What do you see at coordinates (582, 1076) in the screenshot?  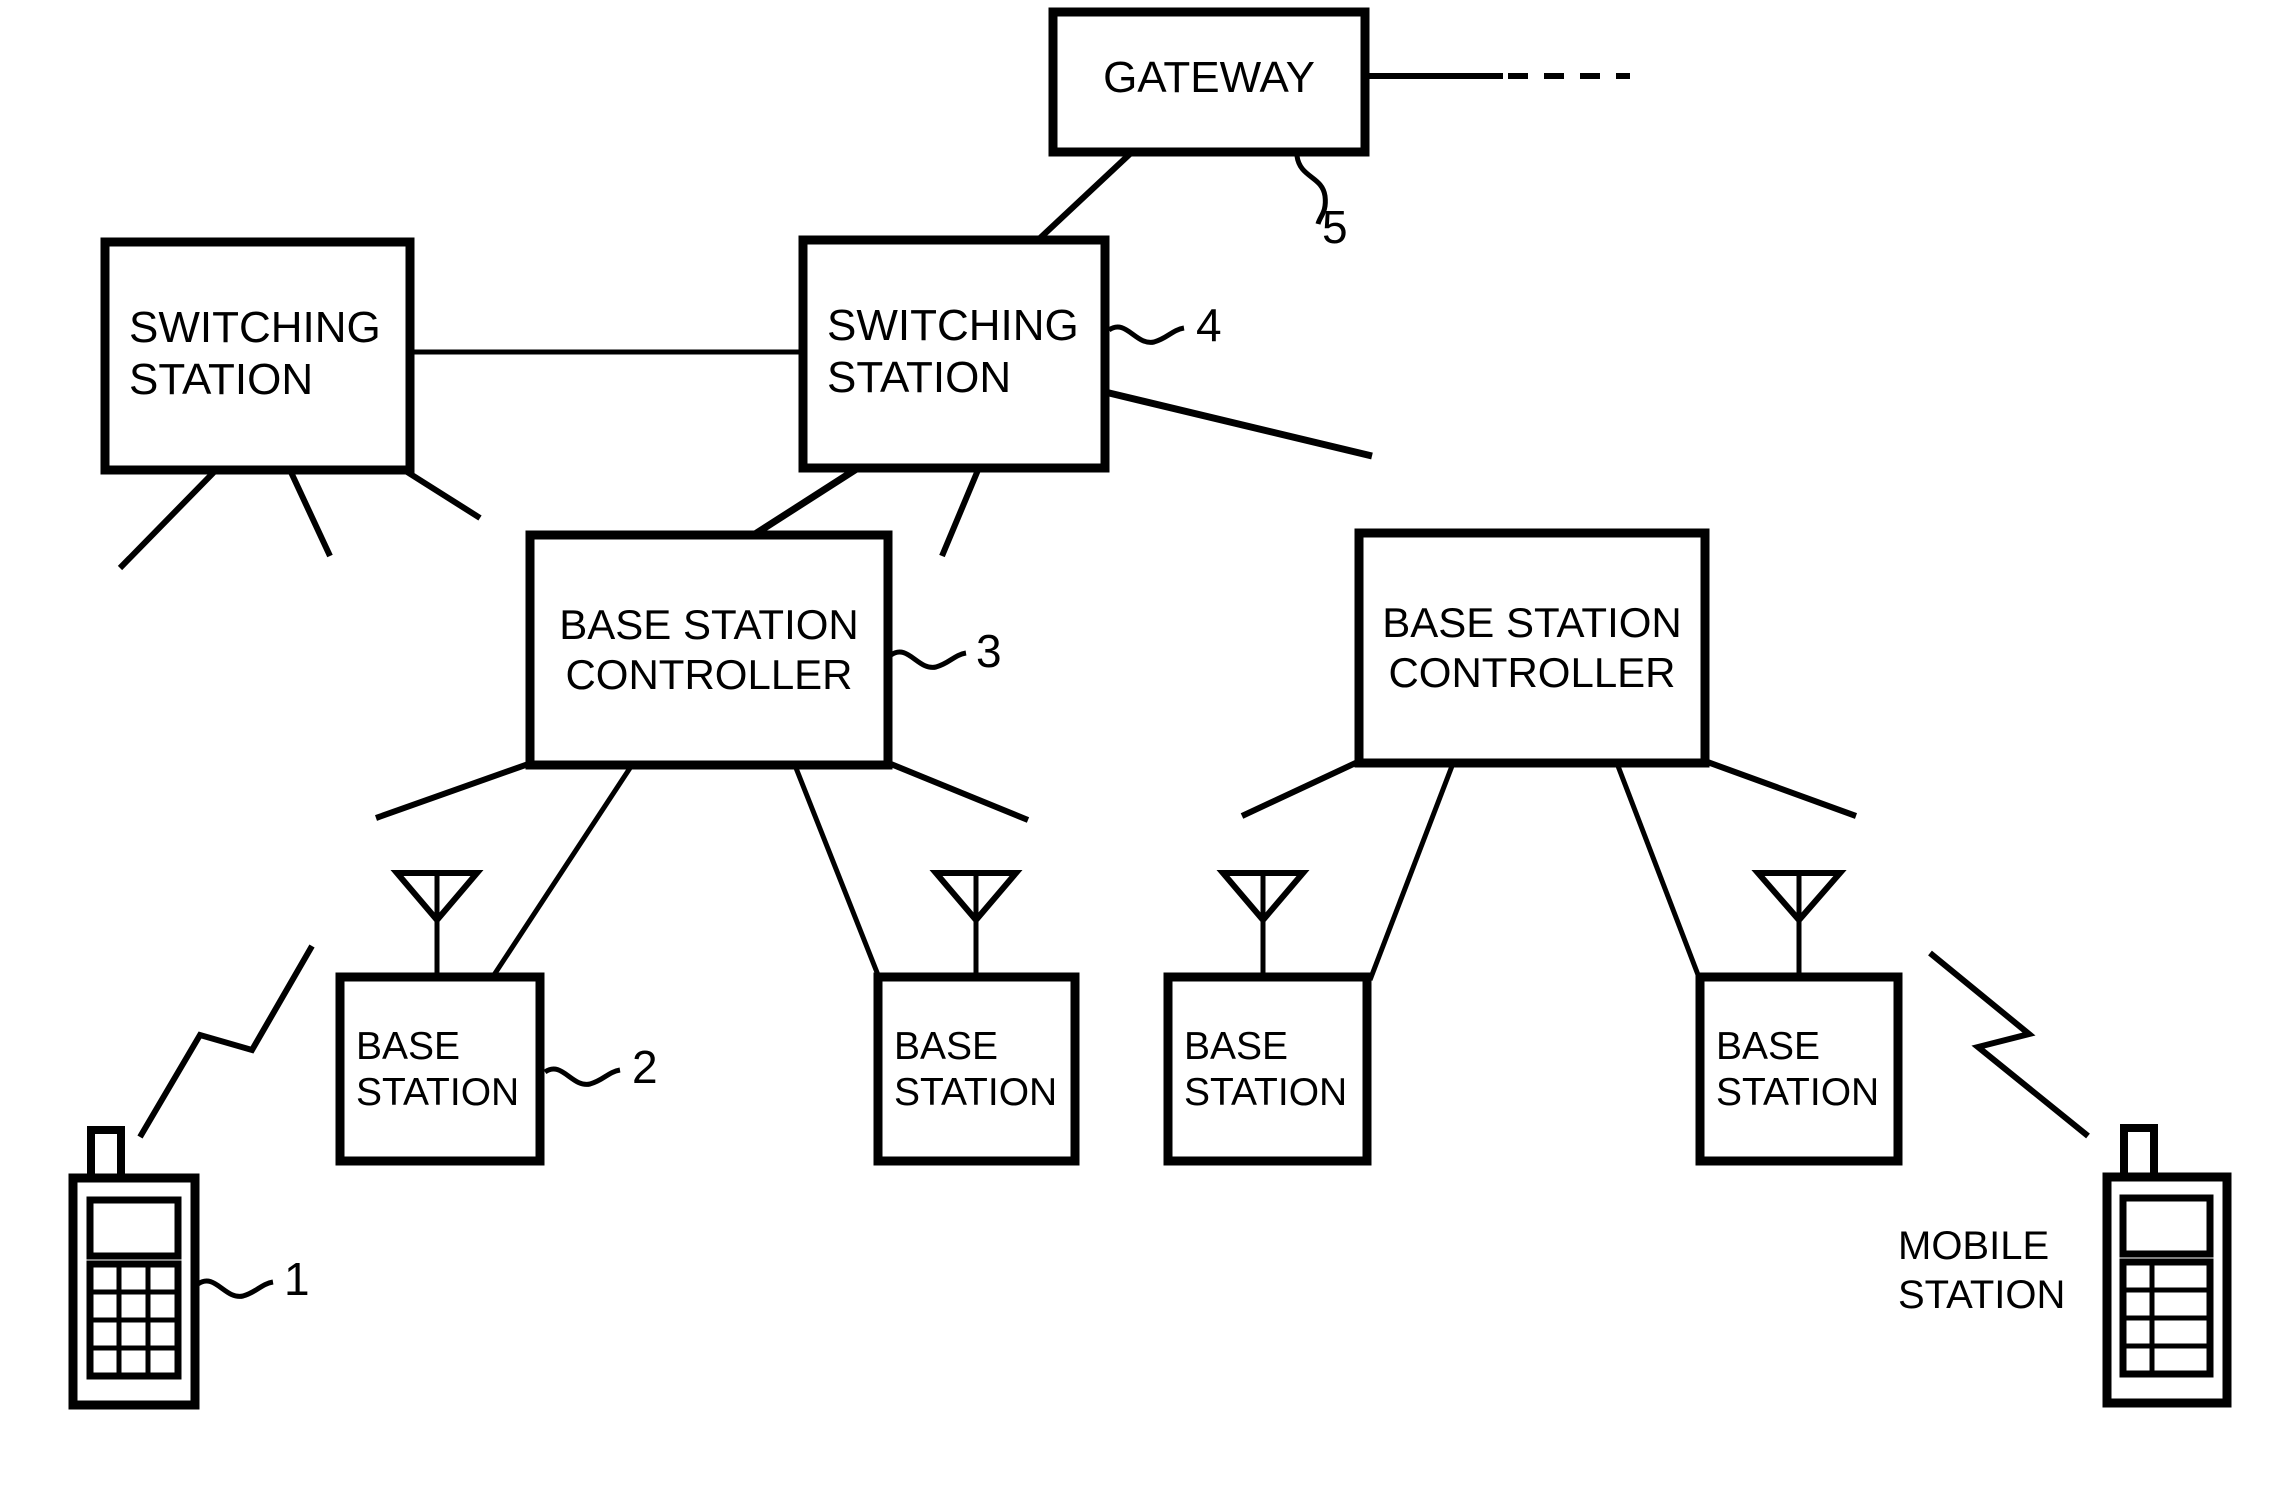 I see `base-station-ref-leader` at bounding box center [582, 1076].